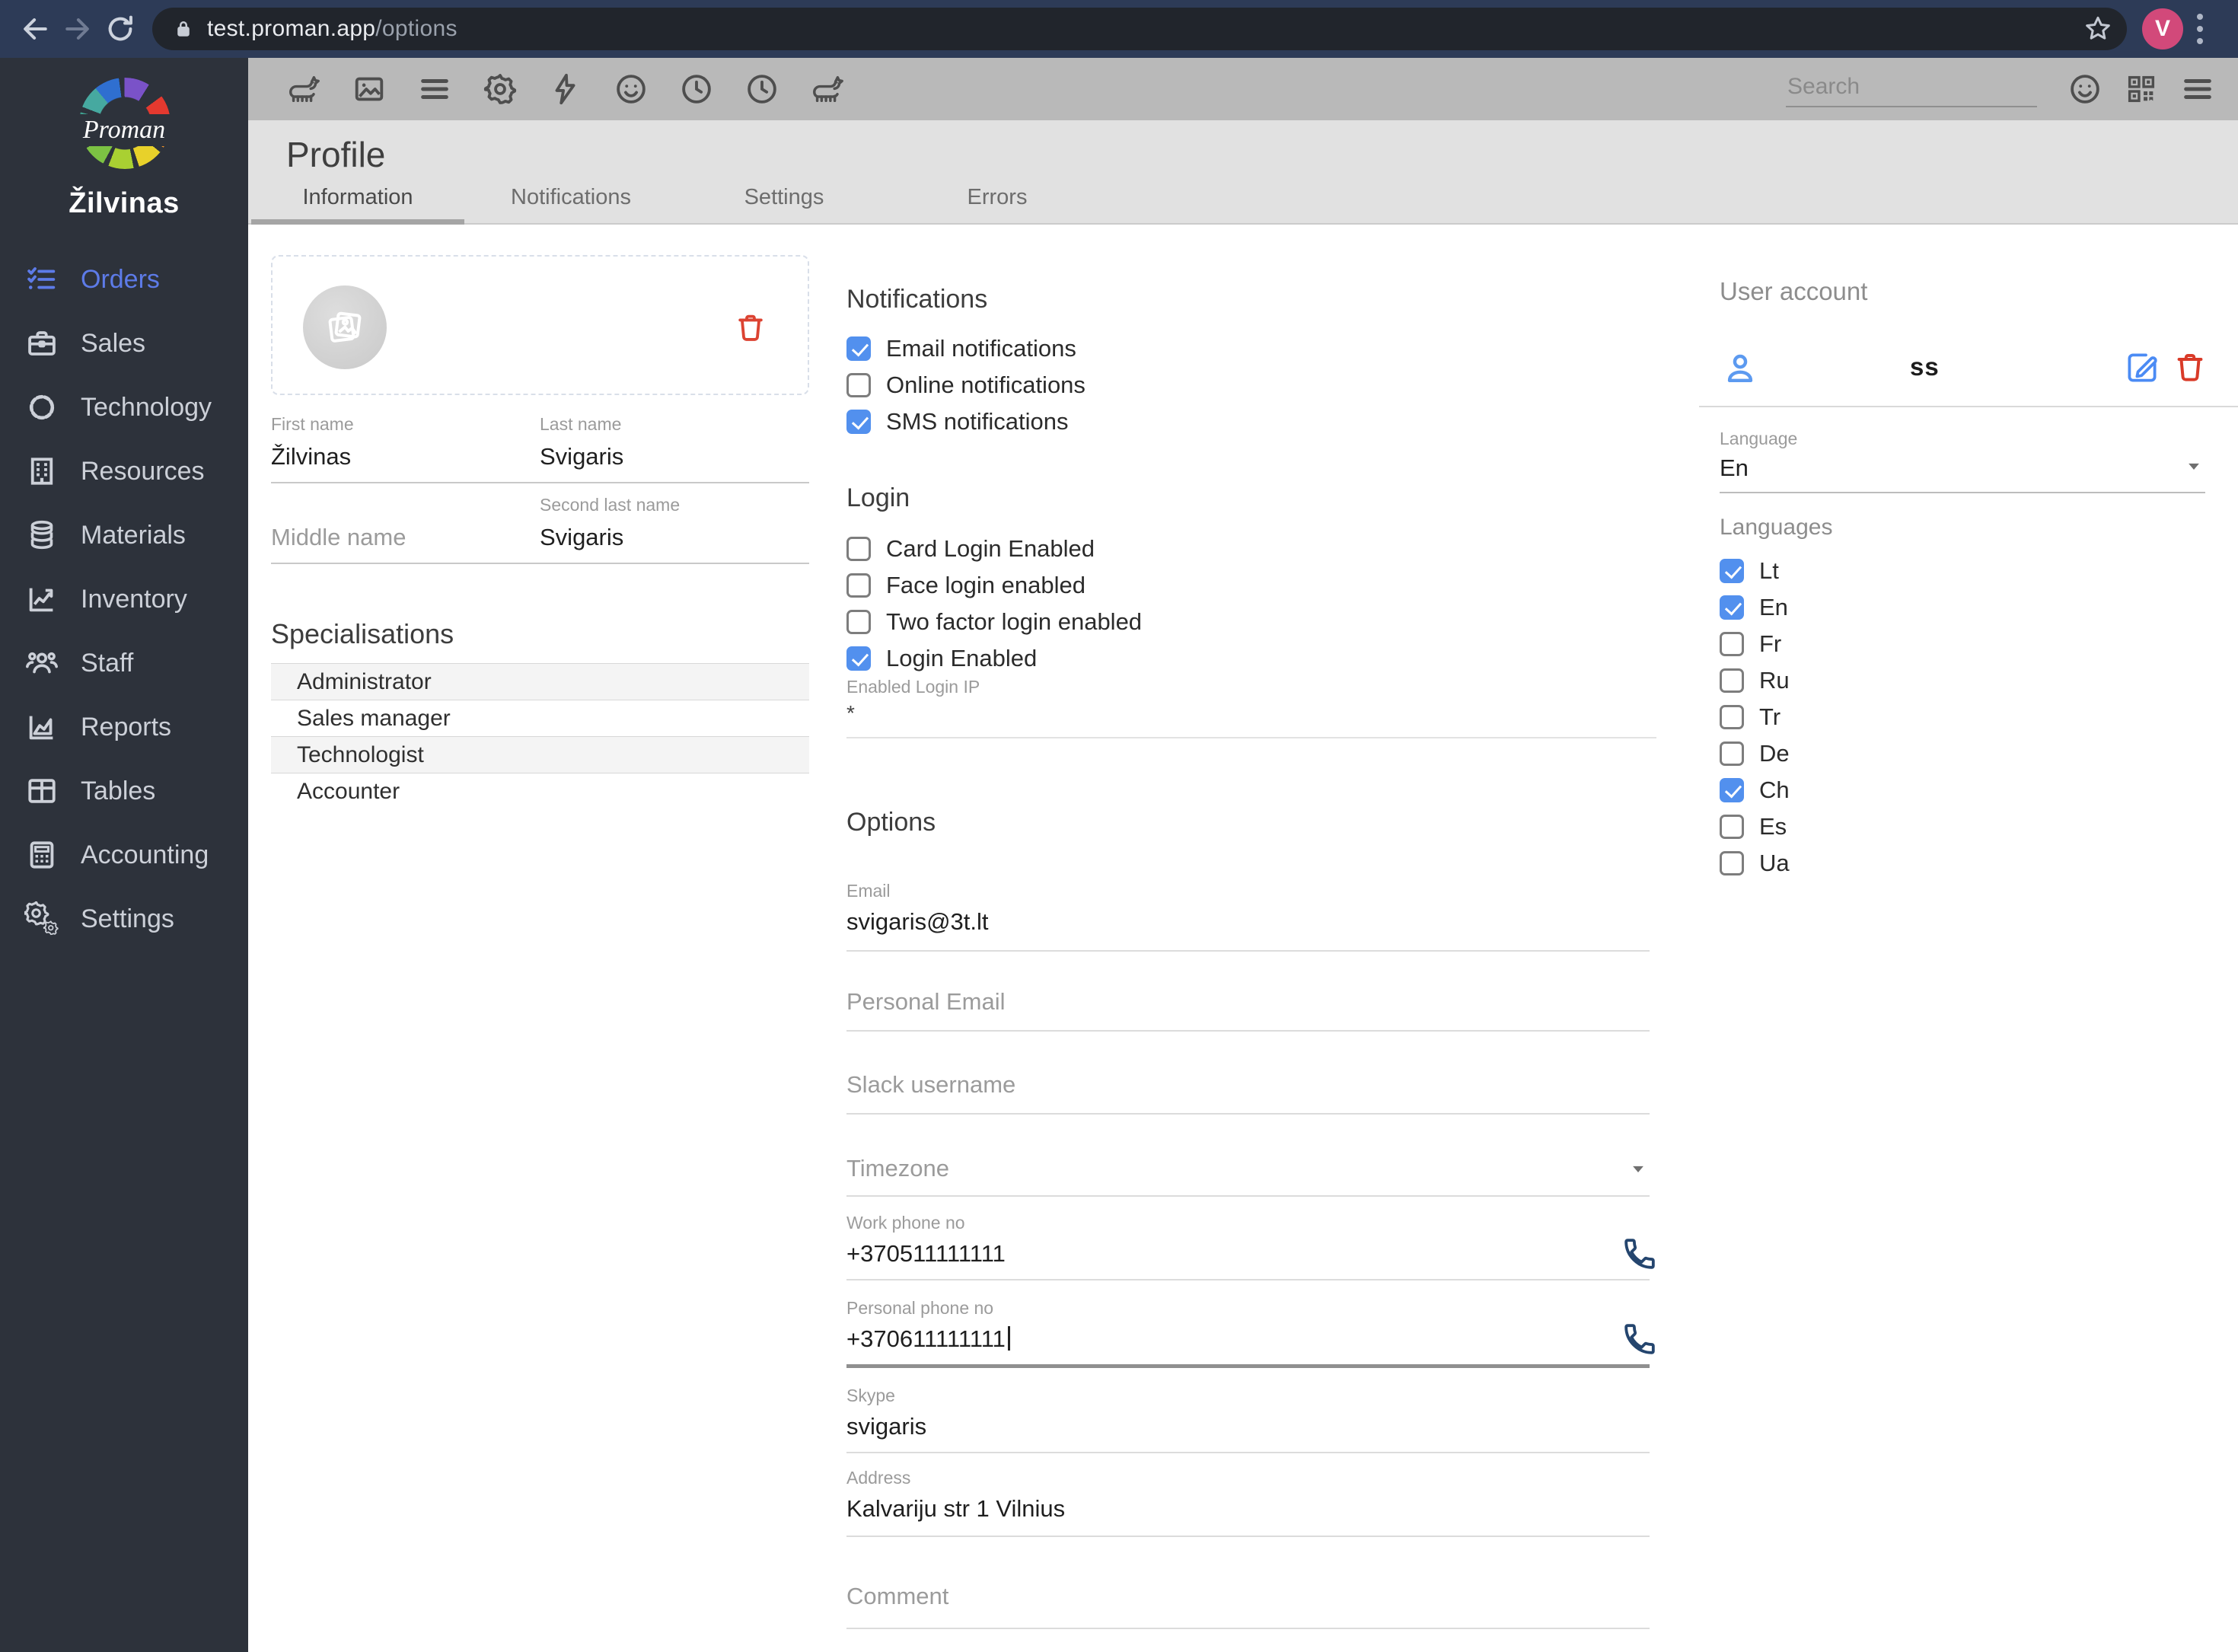 Image resolution: width=2238 pixels, height=1652 pixels. What do you see at coordinates (124, 599) in the screenshot?
I see `sidebar-item-inventory: Inventory` at bounding box center [124, 599].